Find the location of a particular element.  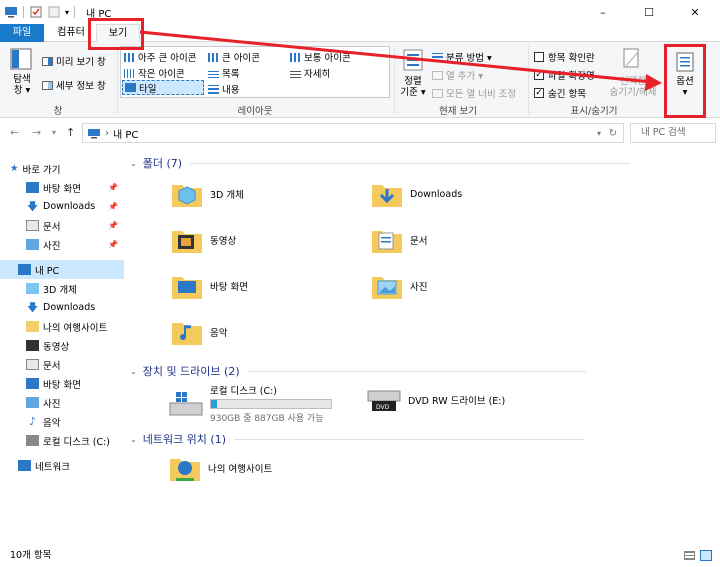

nav-desktop: 바탕 화면 📌 is located at coordinates (62, 187).